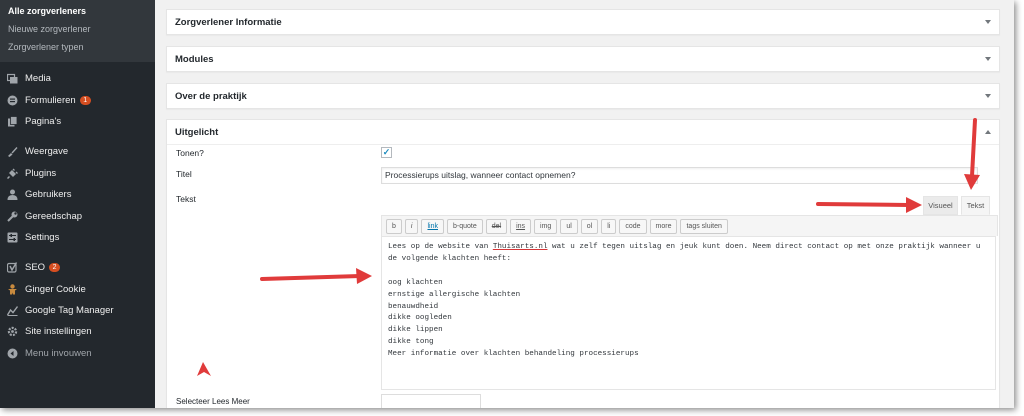 The width and height of the screenshot is (1024, 416). I want to click on menu-label: Plugins, so click(41, 173).